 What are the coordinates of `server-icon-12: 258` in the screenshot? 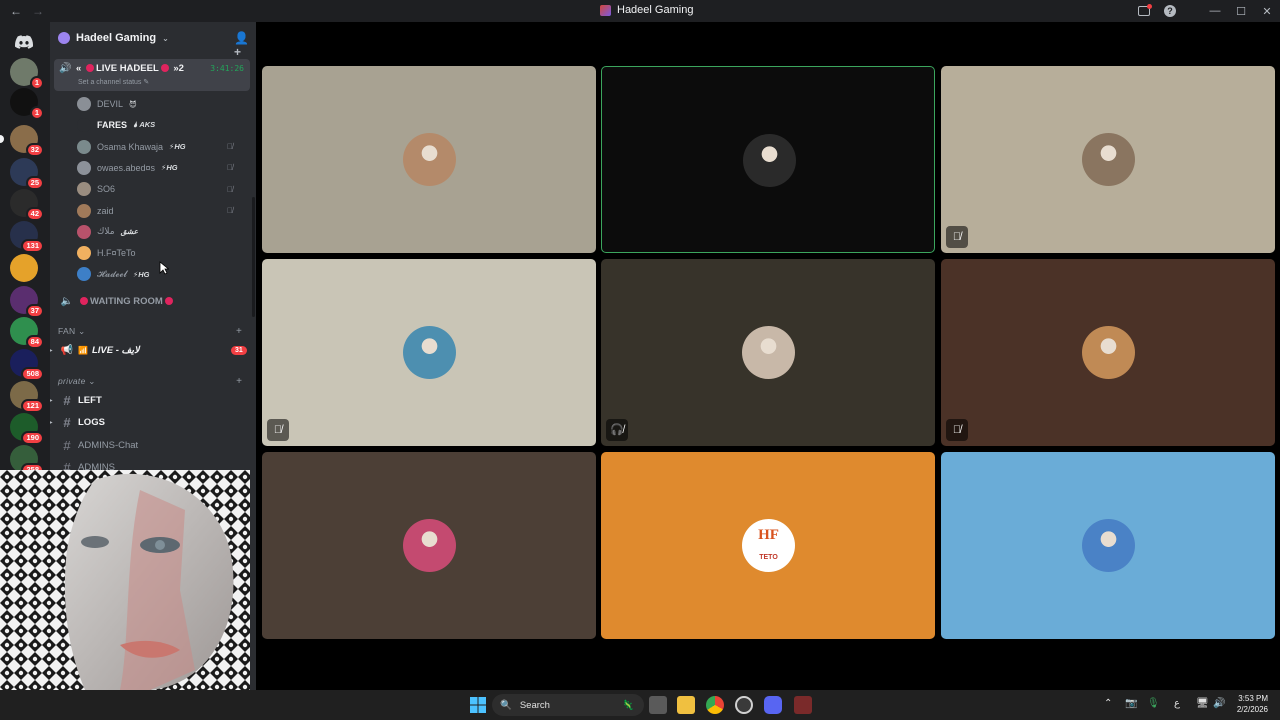 It's located at (27, 461).